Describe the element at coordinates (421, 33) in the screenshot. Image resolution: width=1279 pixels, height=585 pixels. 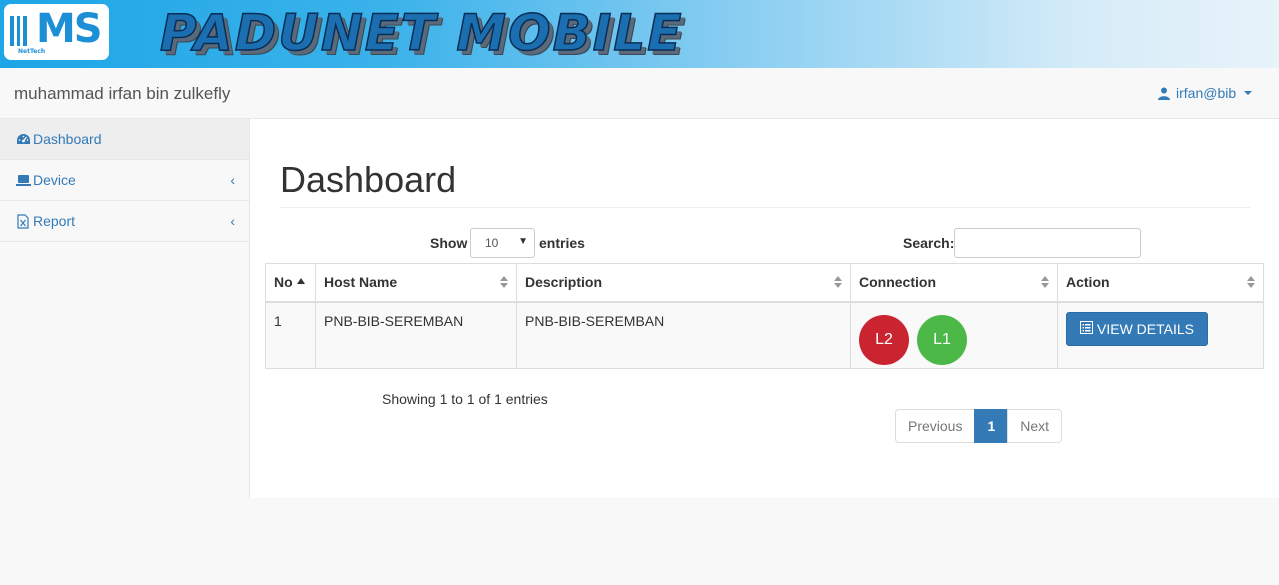
I see `app-title: PADUNET MOBILE` at that location.